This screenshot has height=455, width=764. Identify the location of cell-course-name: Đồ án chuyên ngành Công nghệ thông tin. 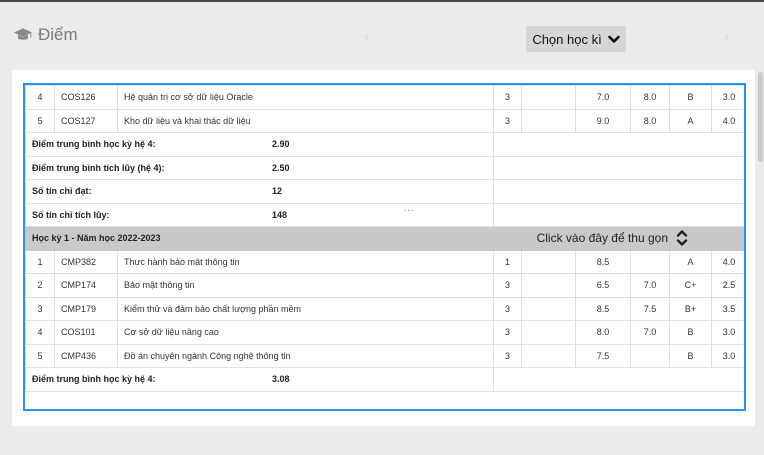
(305, 355).